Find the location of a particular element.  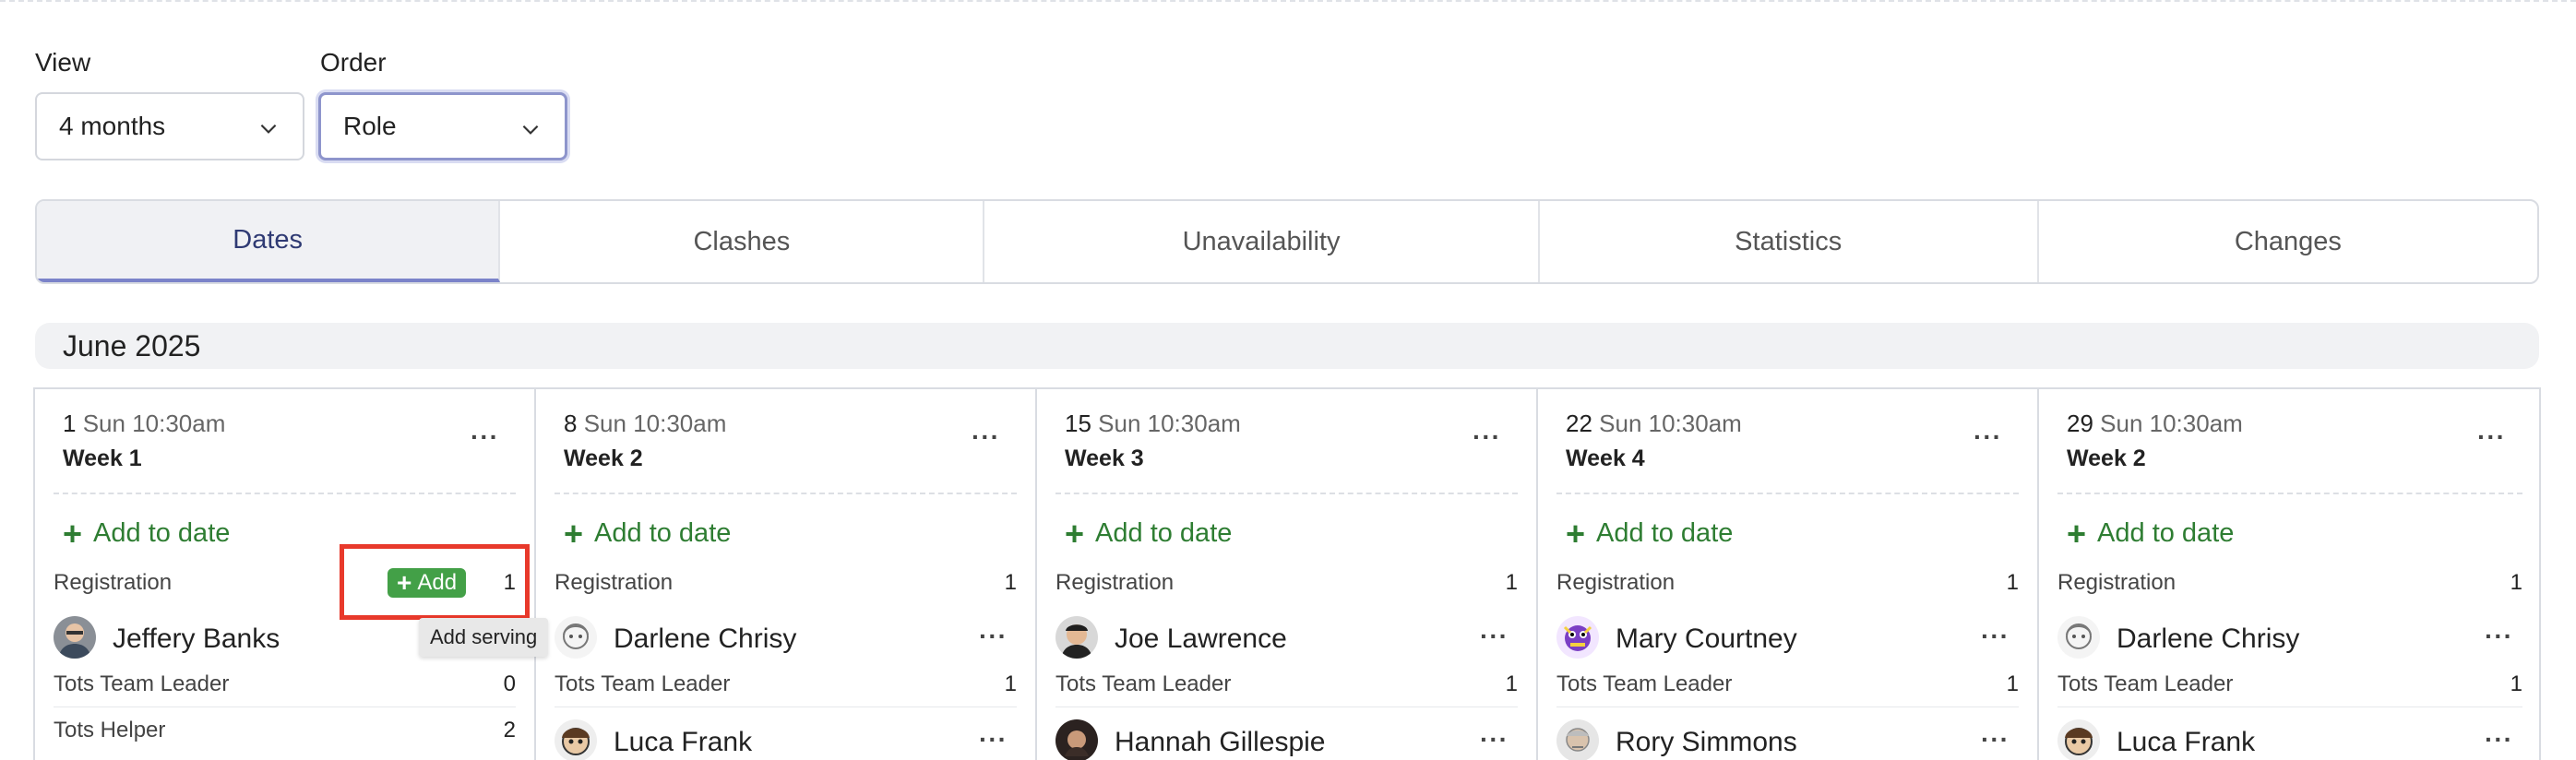

person-name: Darlene Chrisy is located at coordinates (706, 639).